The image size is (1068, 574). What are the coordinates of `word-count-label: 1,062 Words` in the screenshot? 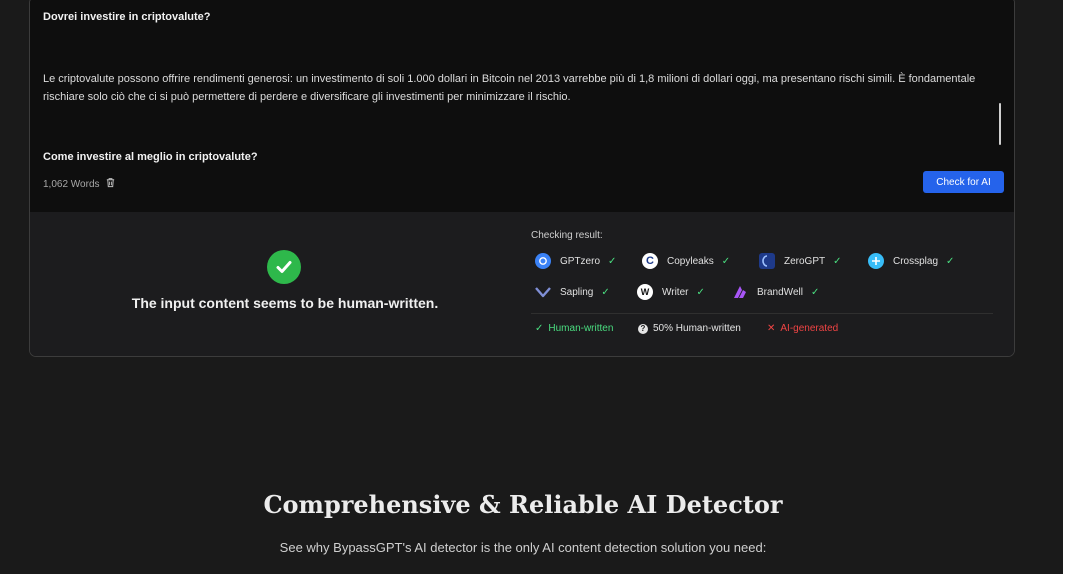 It's located at (71, 184).